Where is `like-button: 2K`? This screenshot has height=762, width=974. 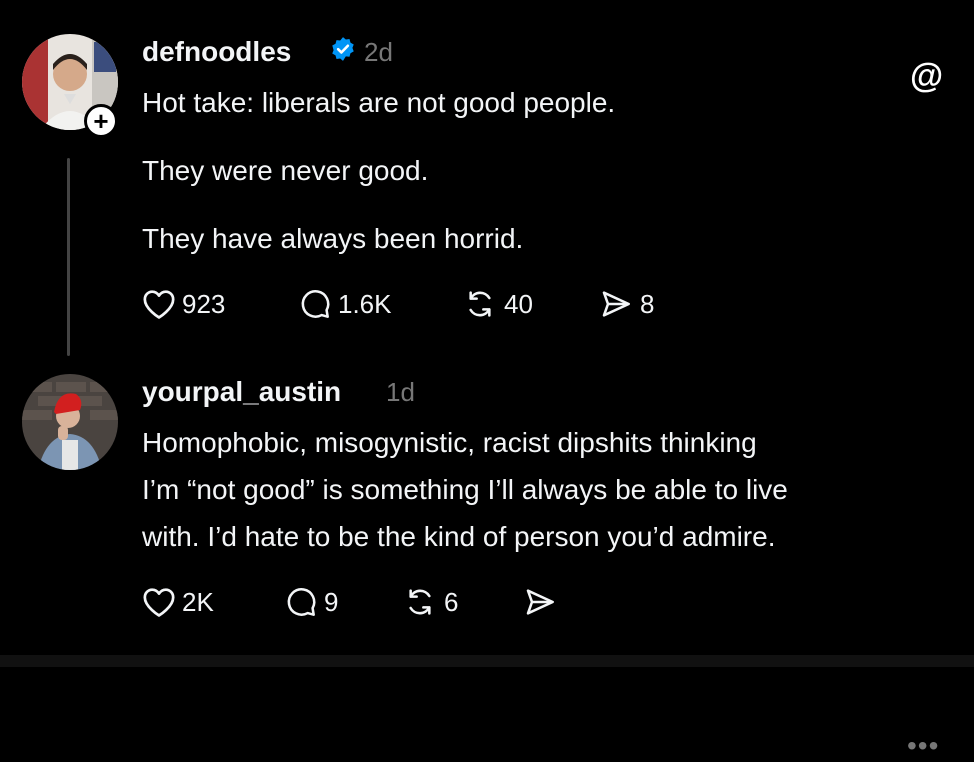 like-button: 2K is located at coordinates (178, 602).